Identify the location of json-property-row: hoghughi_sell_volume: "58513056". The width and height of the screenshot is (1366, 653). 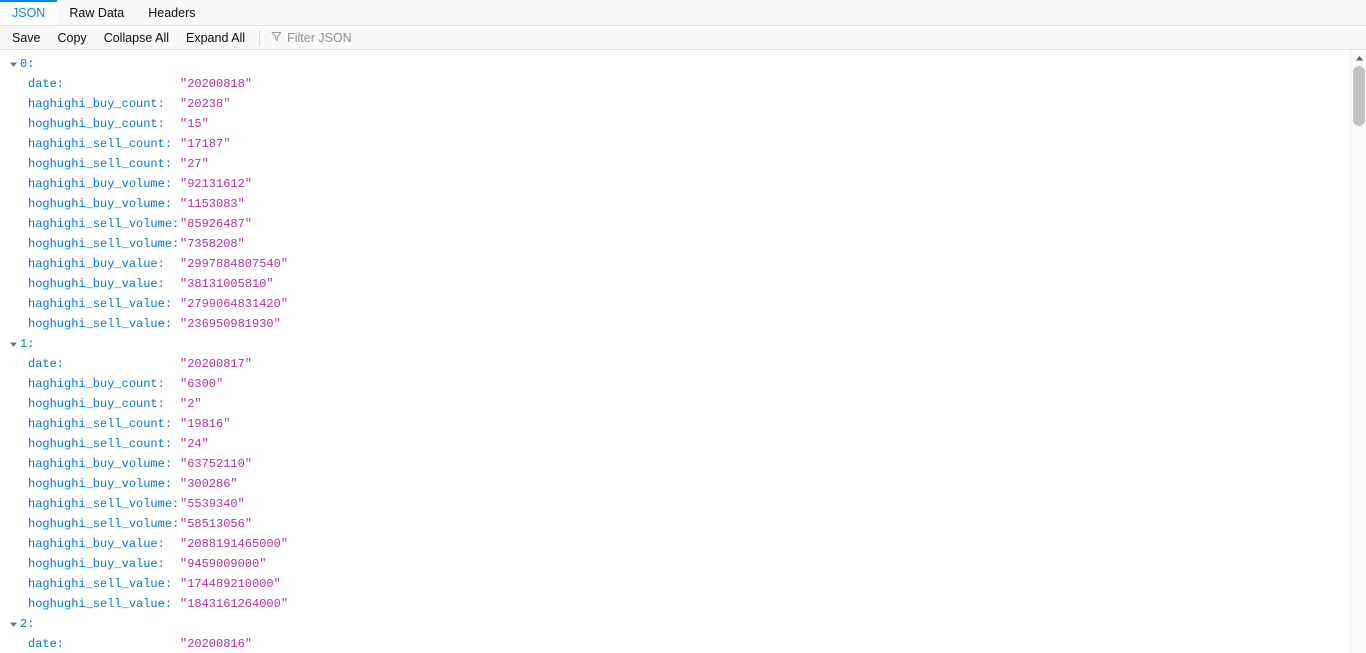
(675, 524).